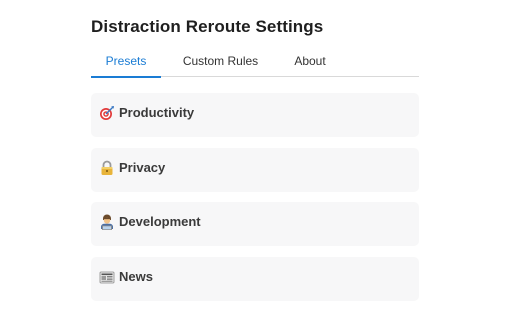 This screenshot has height=320, width=512. I want to click on tab-about: About, so click(310, 65).